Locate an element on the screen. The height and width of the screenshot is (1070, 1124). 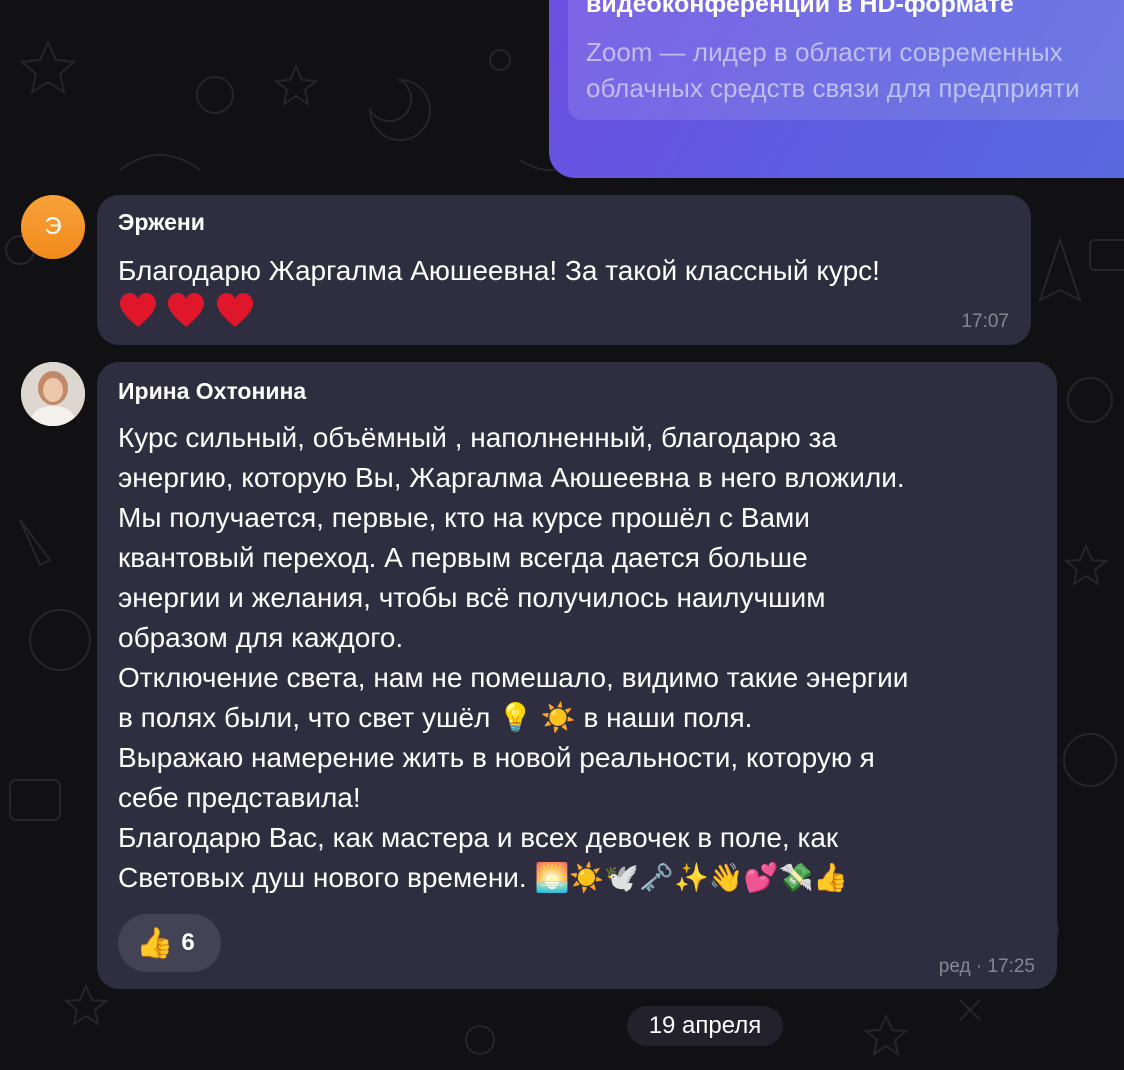
message-time-edited: ред · 17:25 is located at coordinates (986, 966).